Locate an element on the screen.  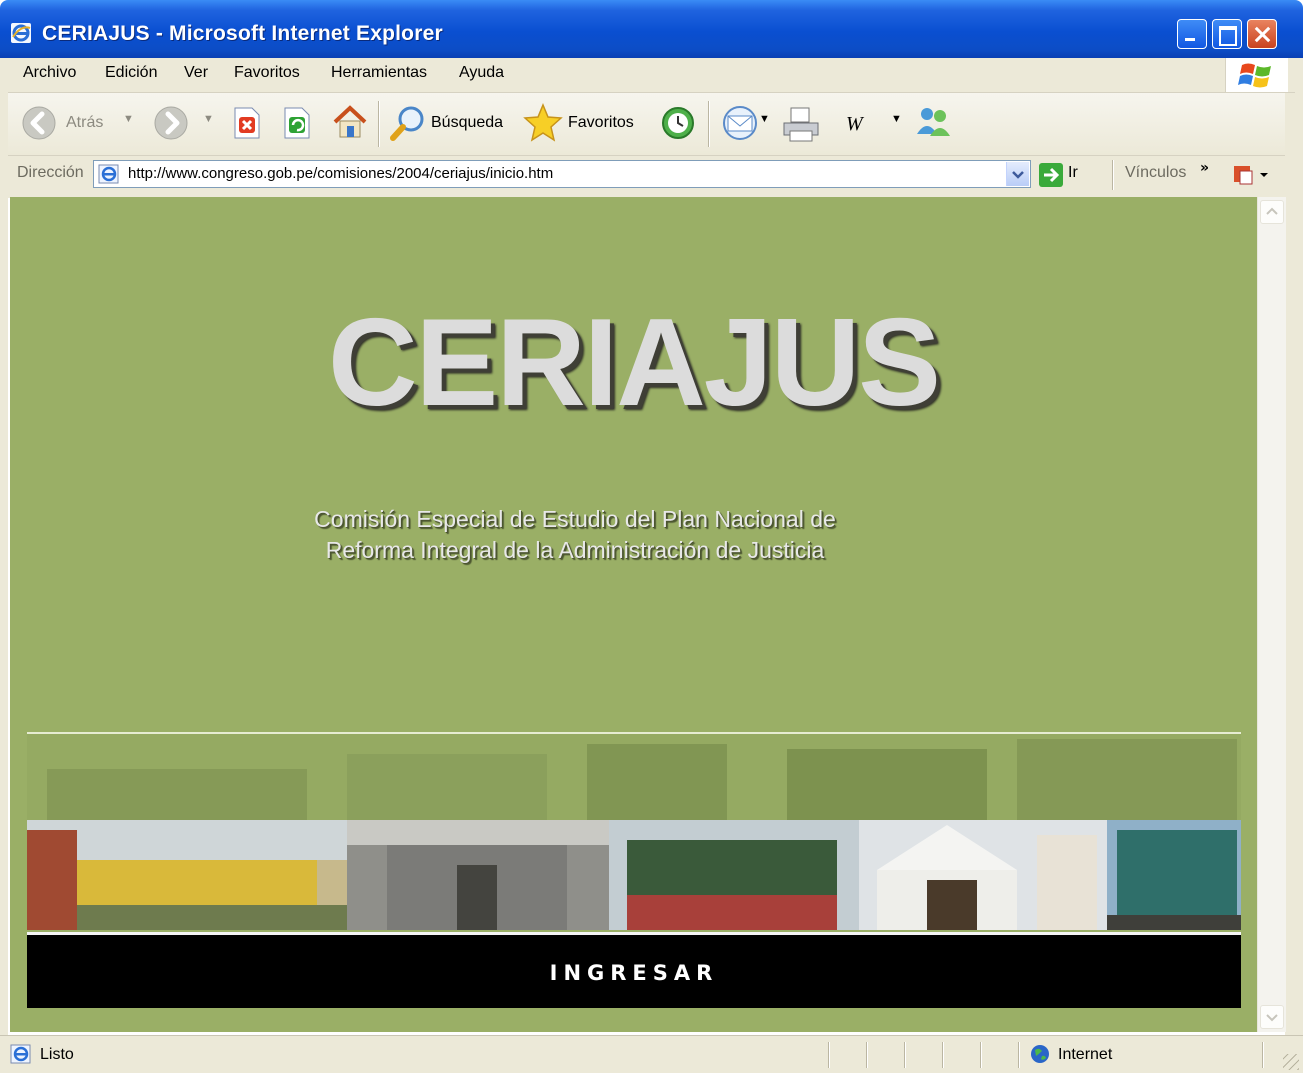
refresh-icon is located at coordinates (297, 123).